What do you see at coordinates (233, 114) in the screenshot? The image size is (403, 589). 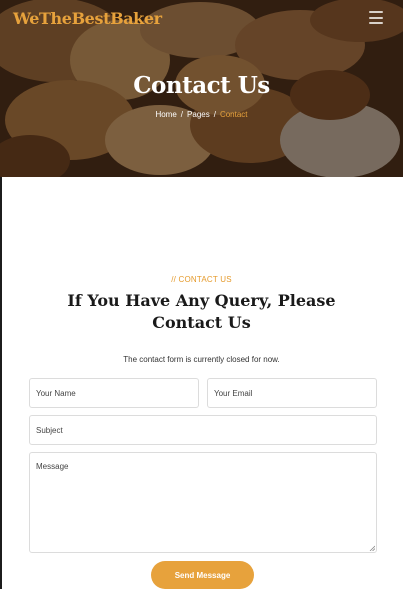 I see `breadcrumb-current: Contact` at bounding box center [233, 114].